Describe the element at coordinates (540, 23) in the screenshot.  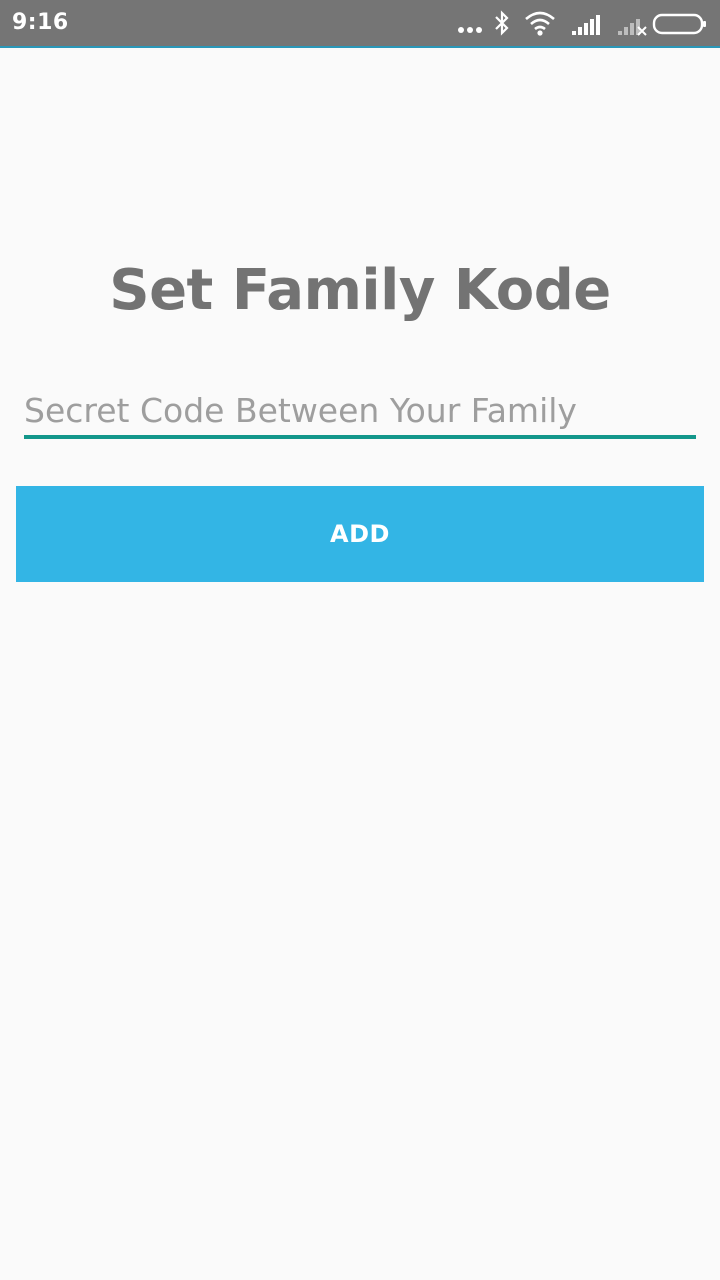
I see `wifi-icon` at that location.